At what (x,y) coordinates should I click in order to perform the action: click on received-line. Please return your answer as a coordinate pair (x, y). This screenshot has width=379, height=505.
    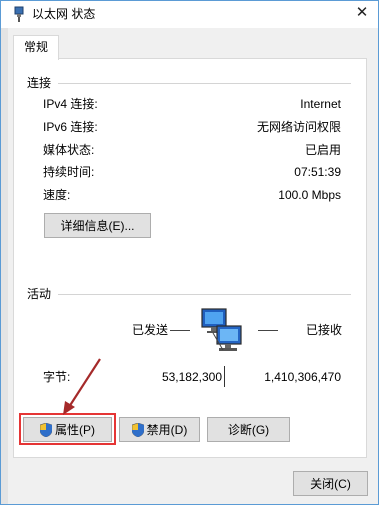
    Looking at the image, I should click on (268, 330).